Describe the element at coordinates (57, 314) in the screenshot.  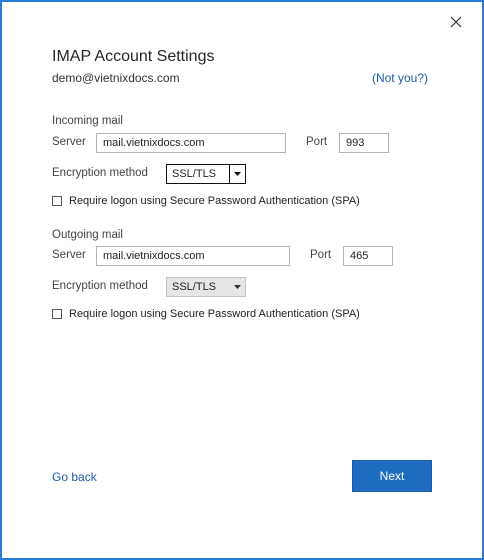
I see `outgoing-spa-checkbox` at that location.